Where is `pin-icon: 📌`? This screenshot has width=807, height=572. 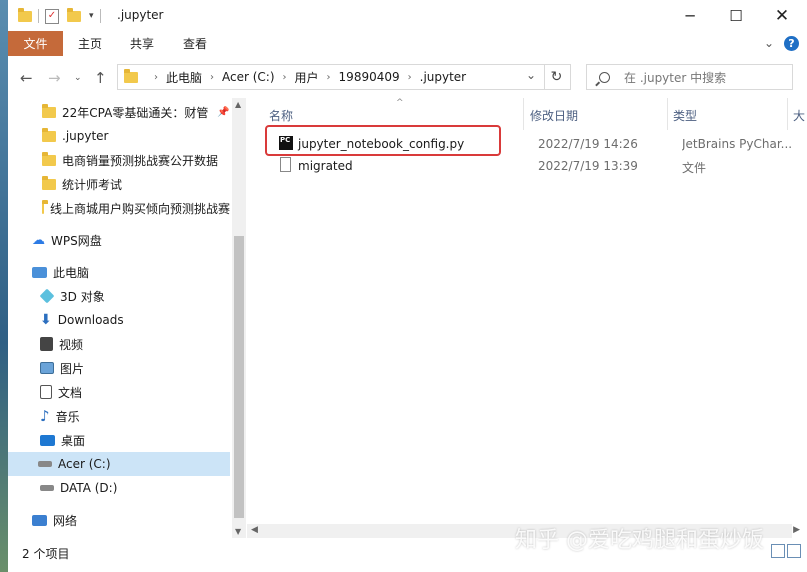 pin-icon: 📌 is located at coordinates (223, 112).